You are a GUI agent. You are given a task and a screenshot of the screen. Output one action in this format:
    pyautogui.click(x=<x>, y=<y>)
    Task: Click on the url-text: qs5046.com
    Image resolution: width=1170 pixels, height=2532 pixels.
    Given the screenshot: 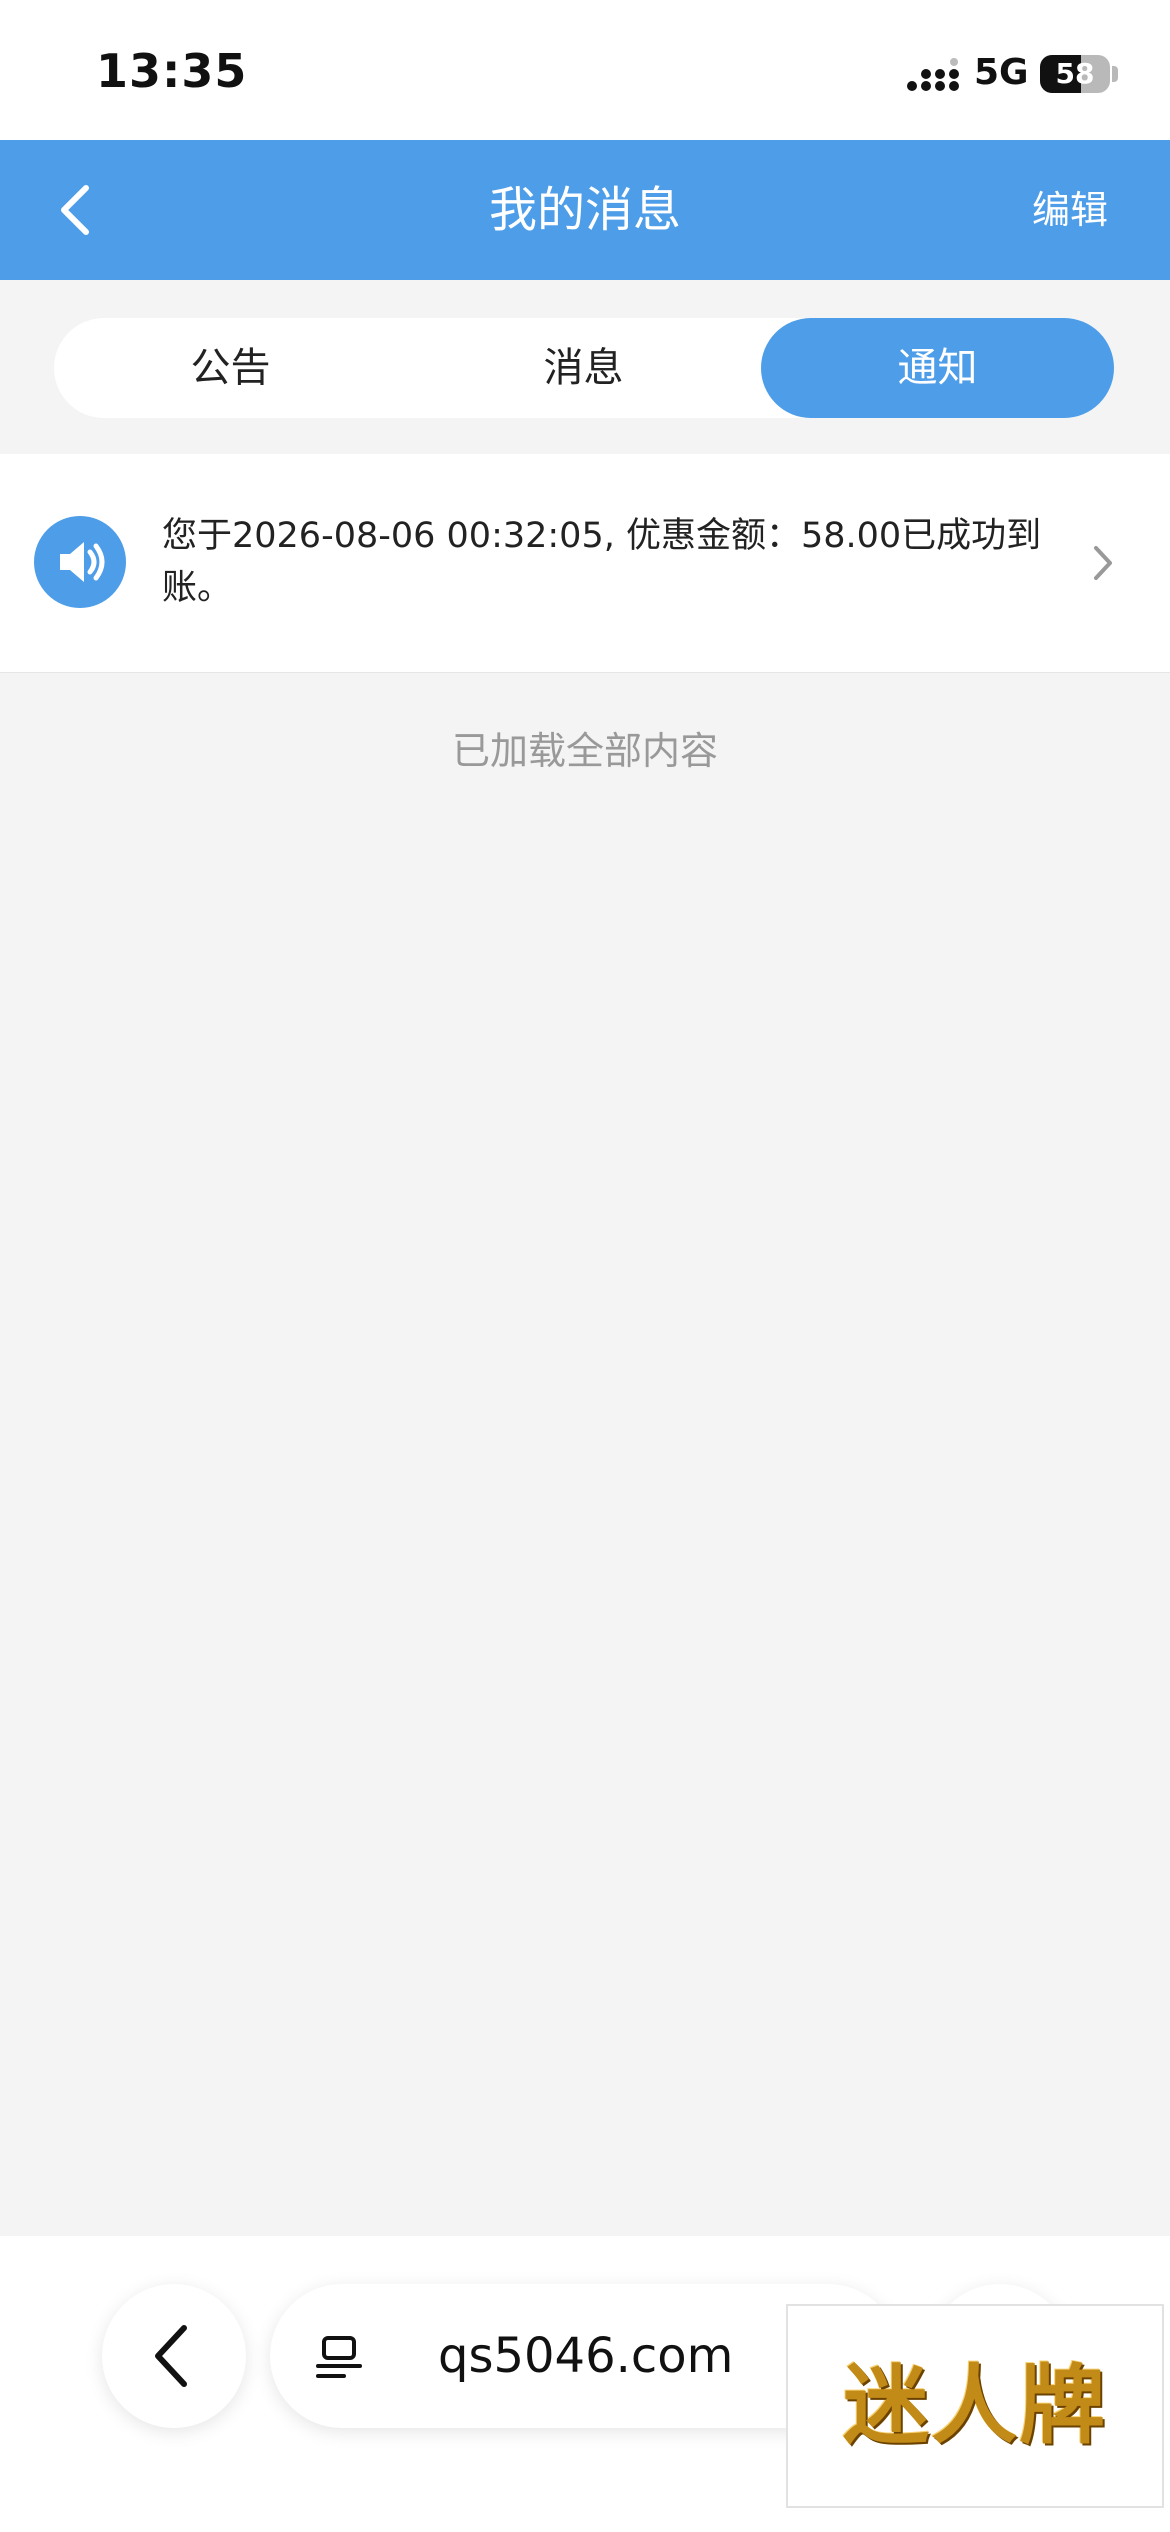 What is the action you would take?
    pyautogui.click(x=586, y=2356)
    